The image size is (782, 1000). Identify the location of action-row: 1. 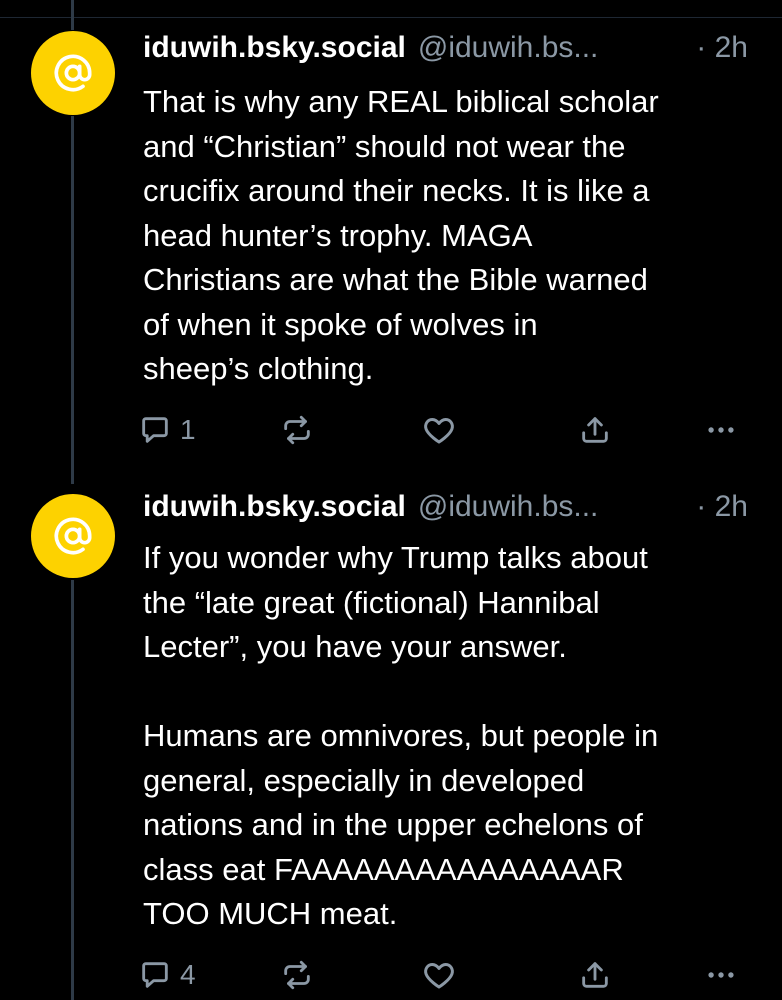
(443, 430).